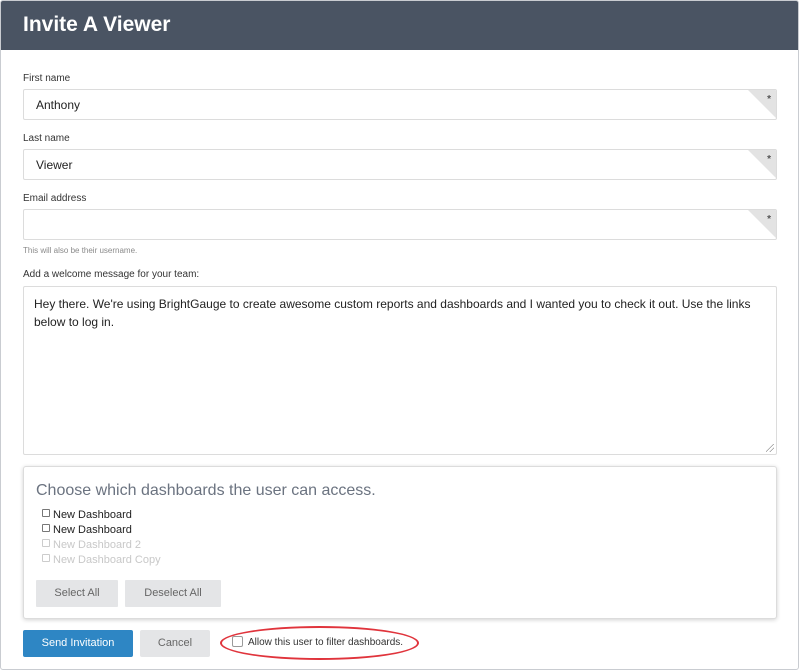  What do you see at coordinates (326, 642) in the screenshot?
I see `allow-filter-label: Allow this user to filter dashboards.` at bounding box center [326, 642].